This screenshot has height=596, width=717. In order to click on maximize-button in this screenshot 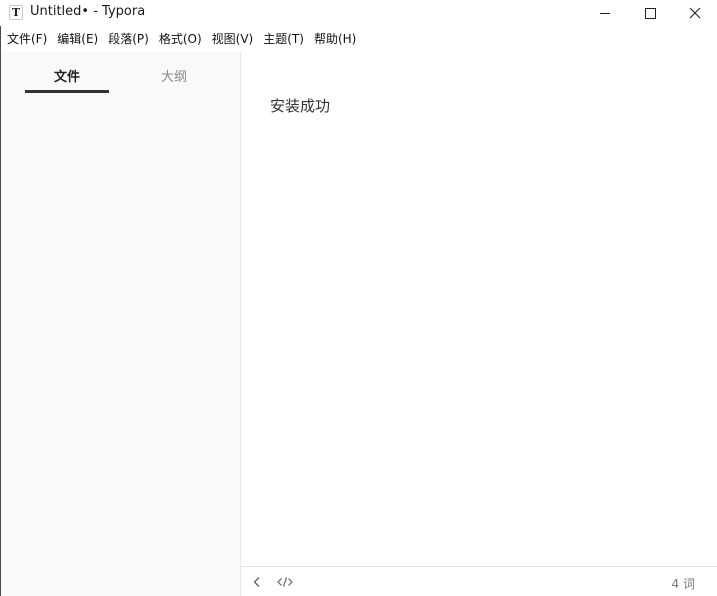, I will do `click(650, 13)`.